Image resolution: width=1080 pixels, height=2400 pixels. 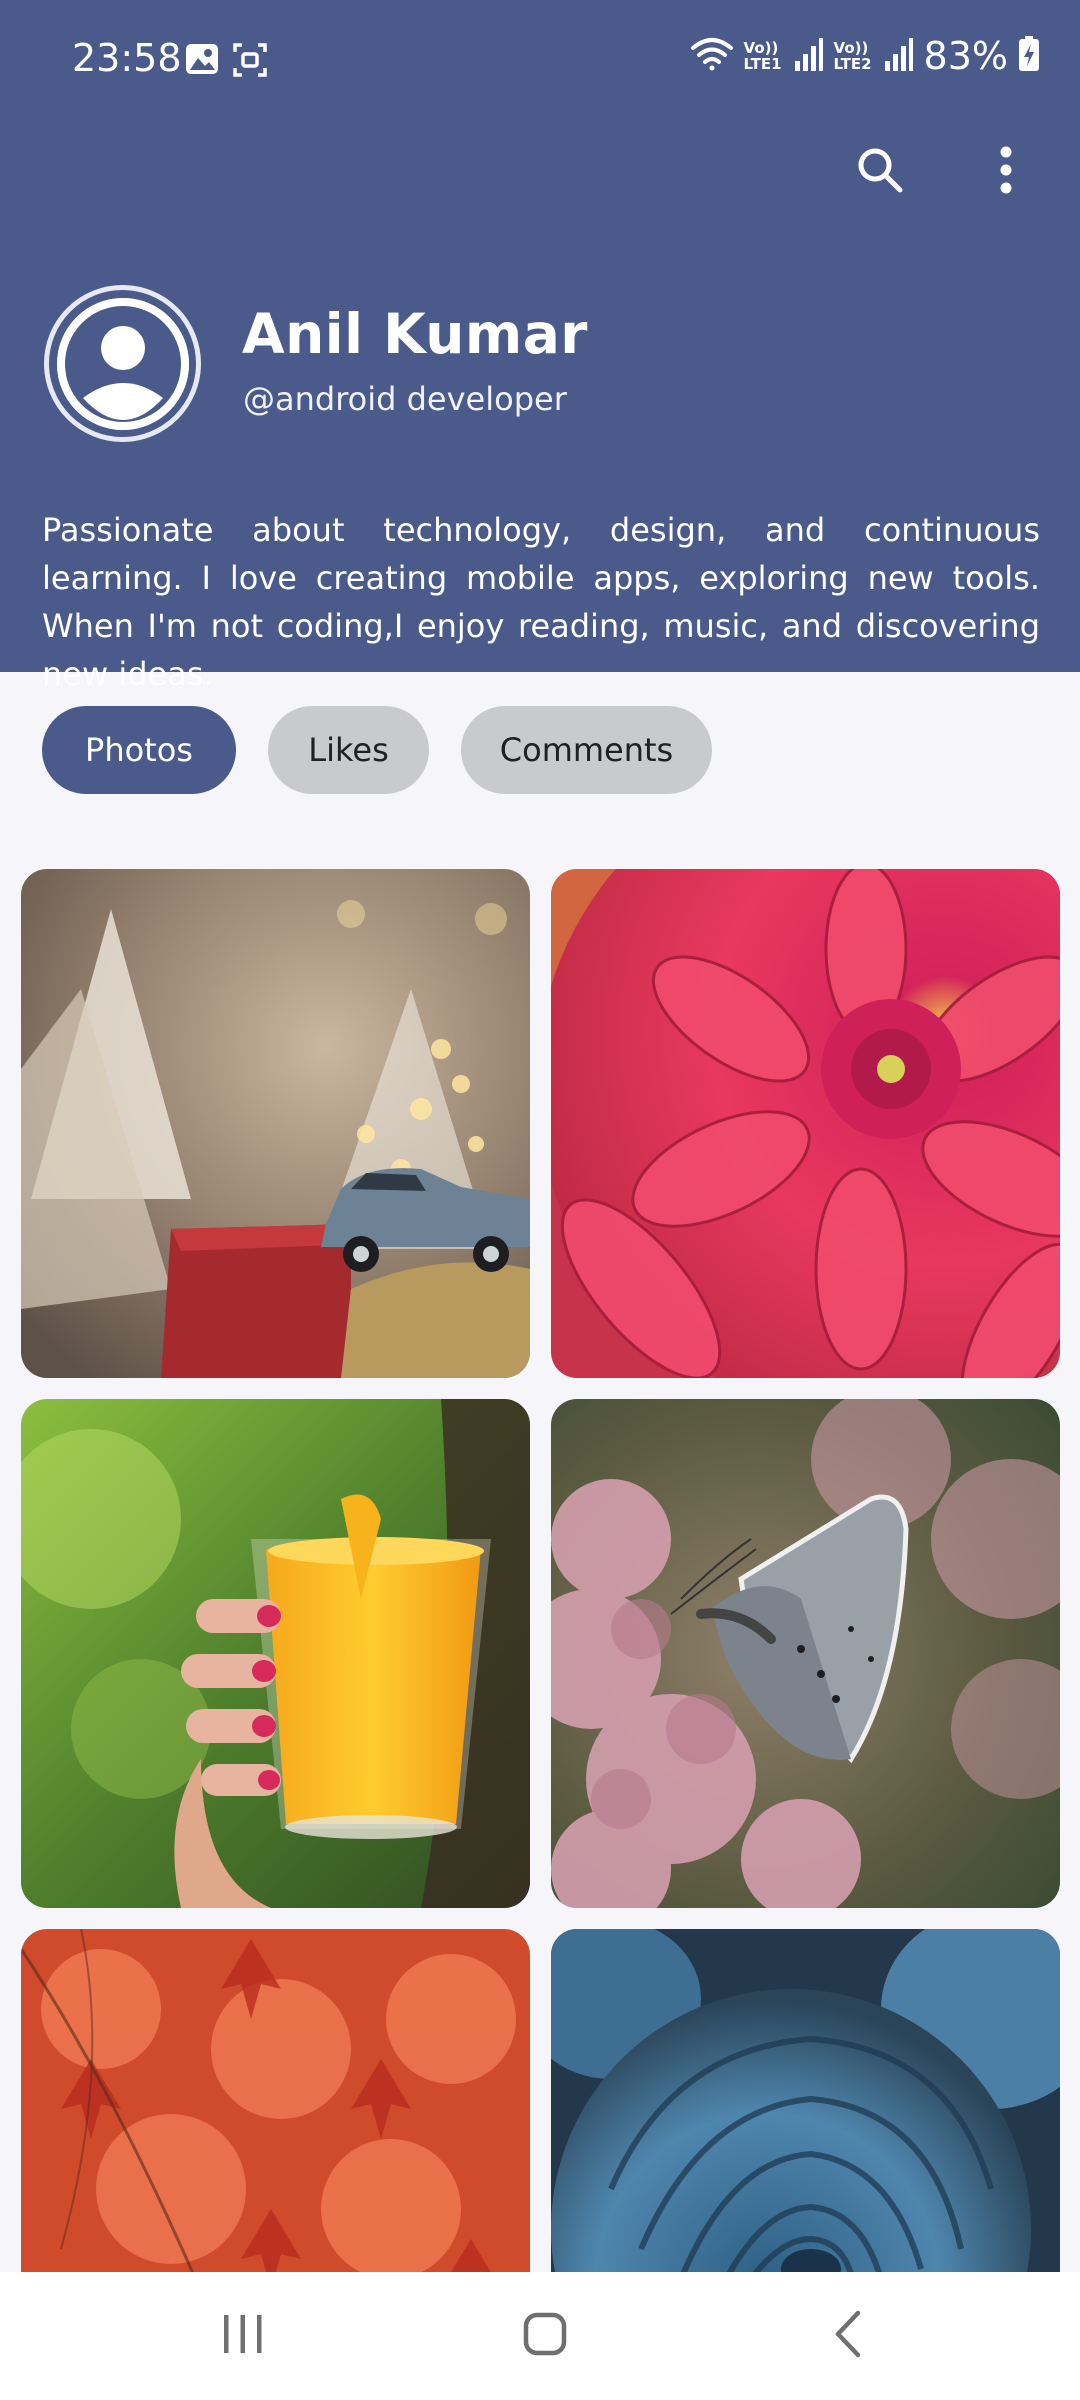 What do you see at coordinates (712, 56) in the screenshot?
I see `wifi-icon` at bounding box center [712, 56].